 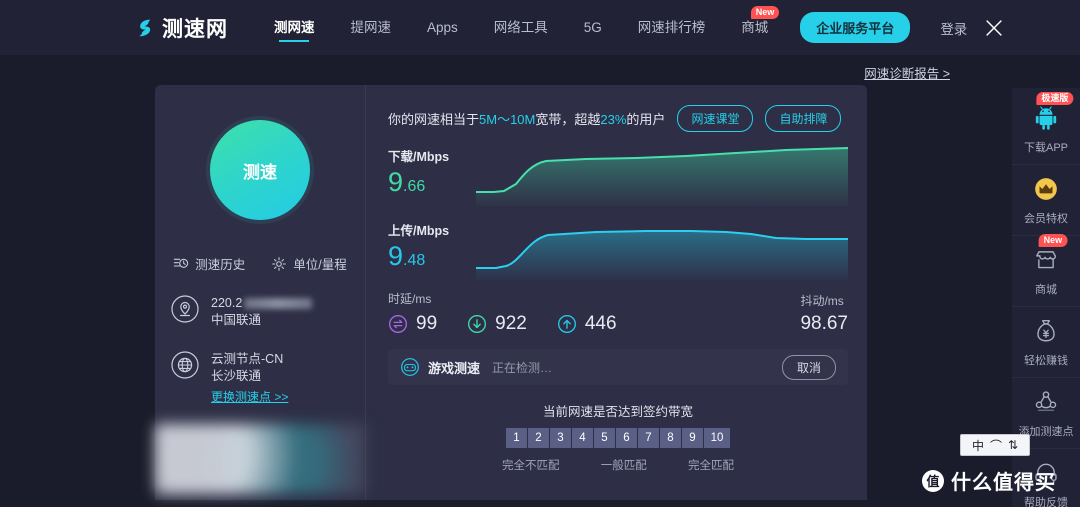 What do you see at coordinates (181, 263) in the screenshot?
I see `history-icon` at bounding box center [181, 263].